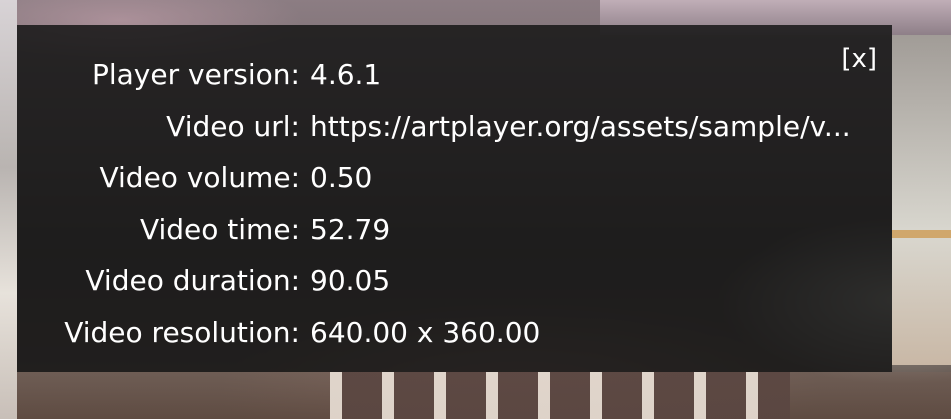 The width and height of the screenshot is (951, 419). I want to click on info-label: Video resolution:, so click(182, 332).